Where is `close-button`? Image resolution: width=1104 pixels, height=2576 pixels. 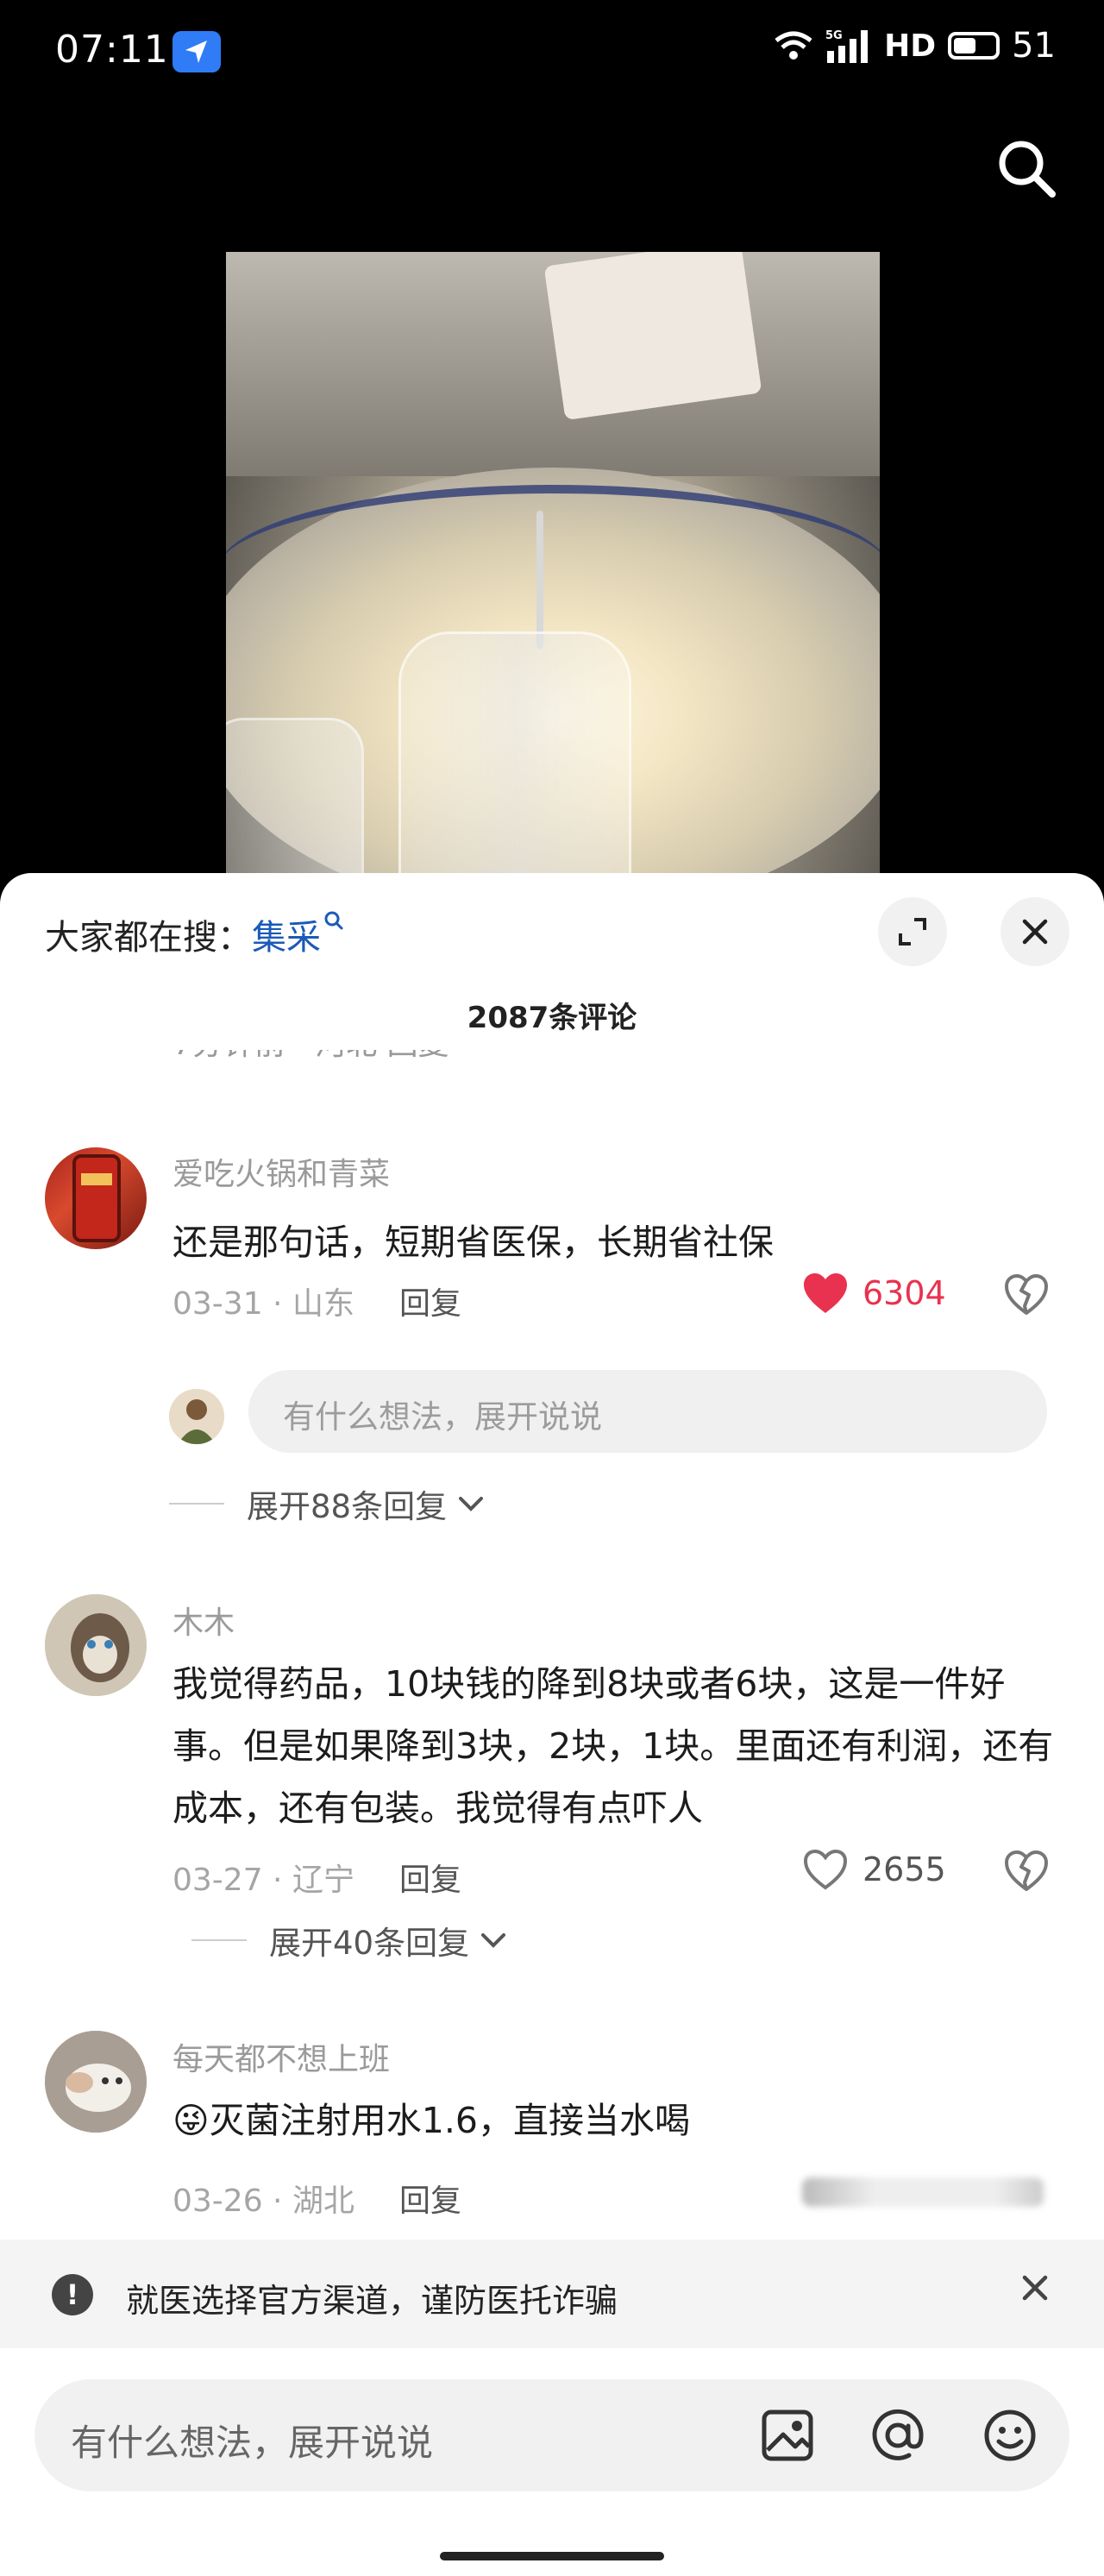
close-button is located at coordinates (1035, 931).